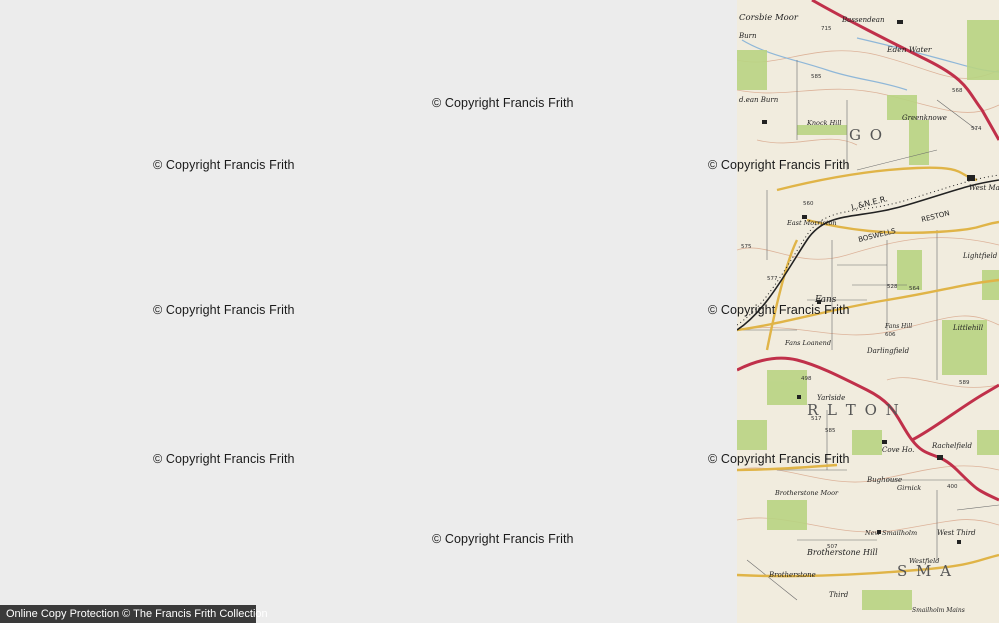 This screenshot has height=623, width=999. Describe the element at coordinates (807, 343) in the screenshot. I see `label-fans-loanend: Fans Loanend` at that location.